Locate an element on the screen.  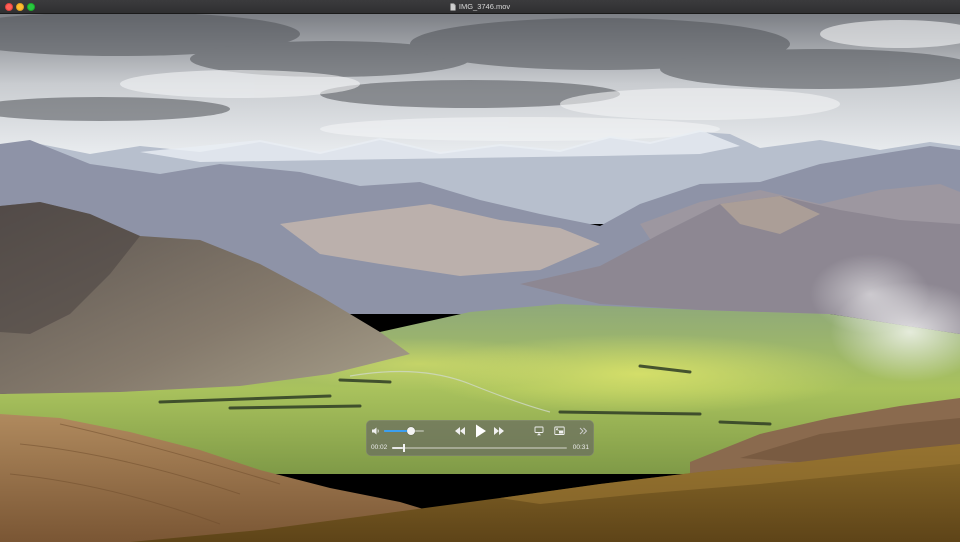
close-button is located at coordinates (9, 7).